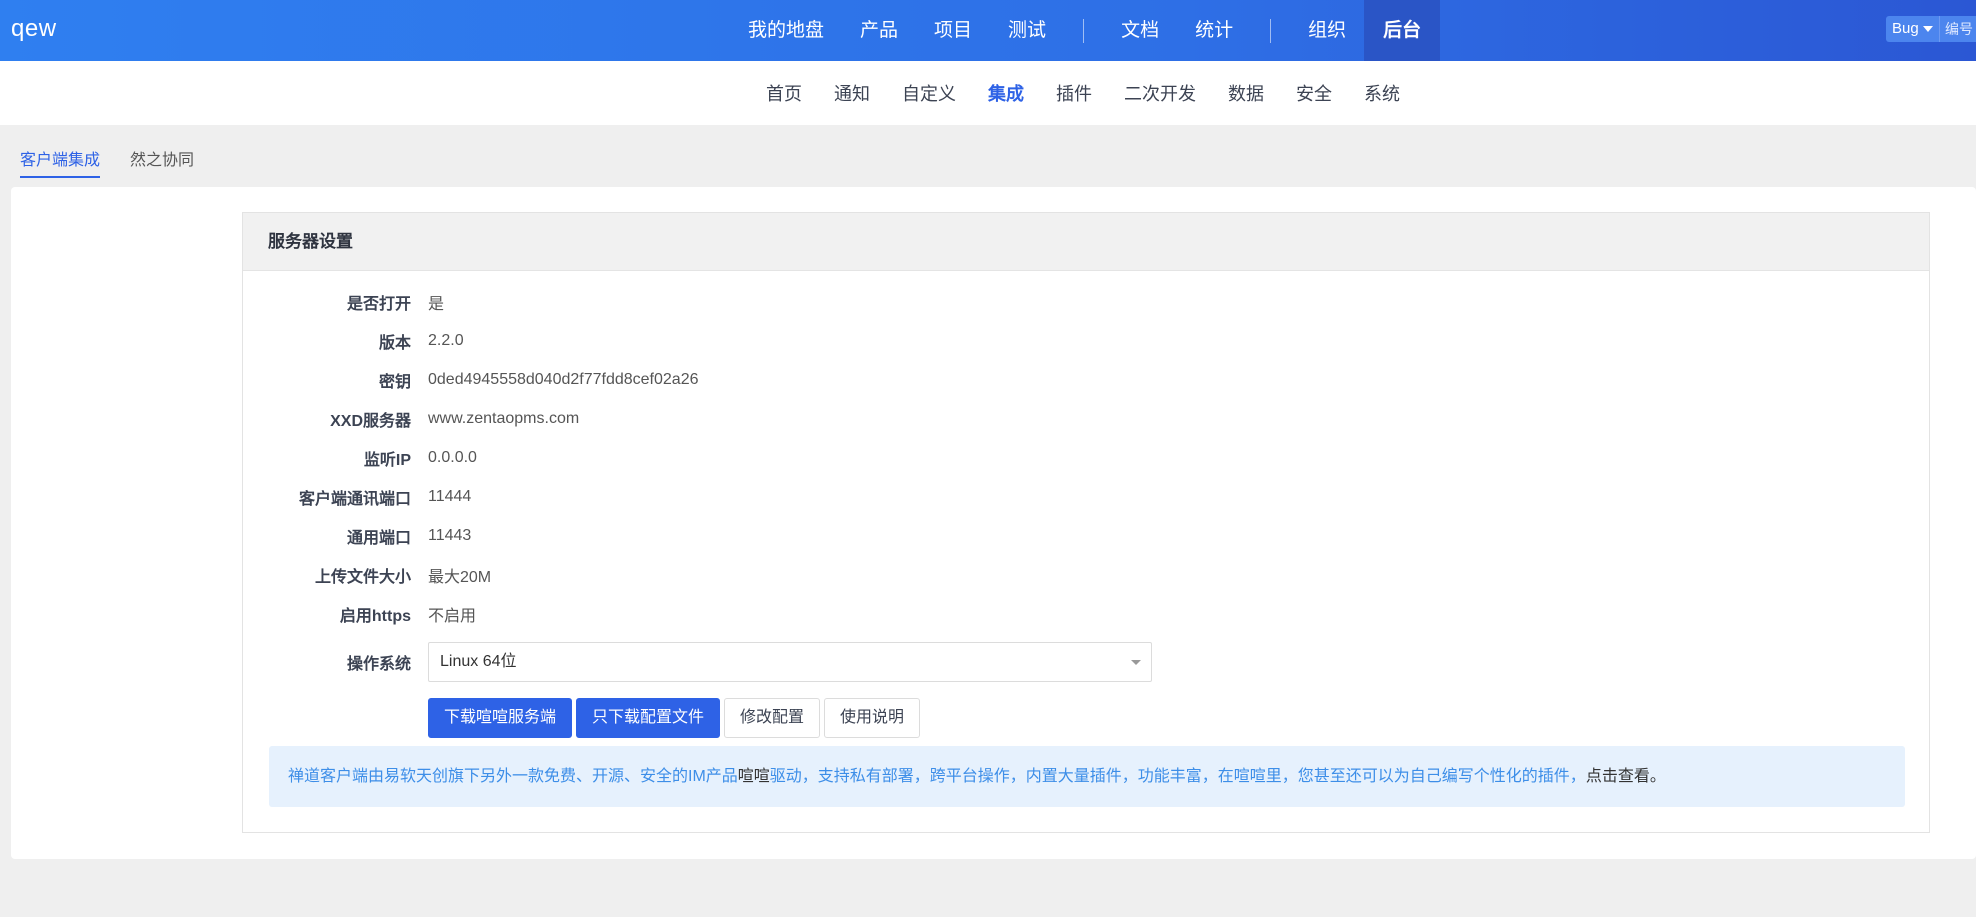 The image size is (1976, 917). What do you see at coordinates (1087, 613) in the screenshot?
I see `field-row-https: 启用https 不启用` at bounding box center [1087, 613].